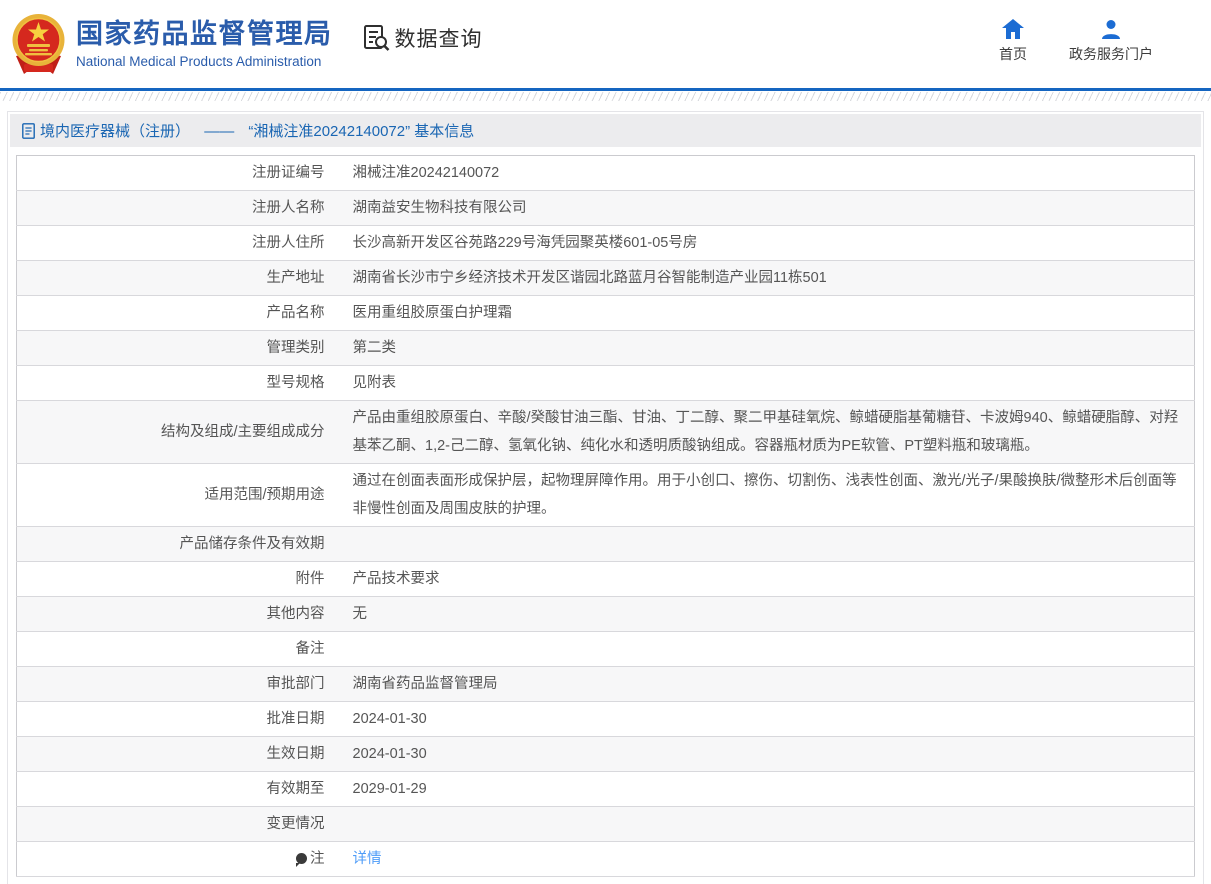 The height and width of the screenshot is (884, 1211). What do you see at coordinates (1111, 41) in the screenshot?
I see `nav-item-portal: 政务服务门户` at bounding box center [1111, 41].